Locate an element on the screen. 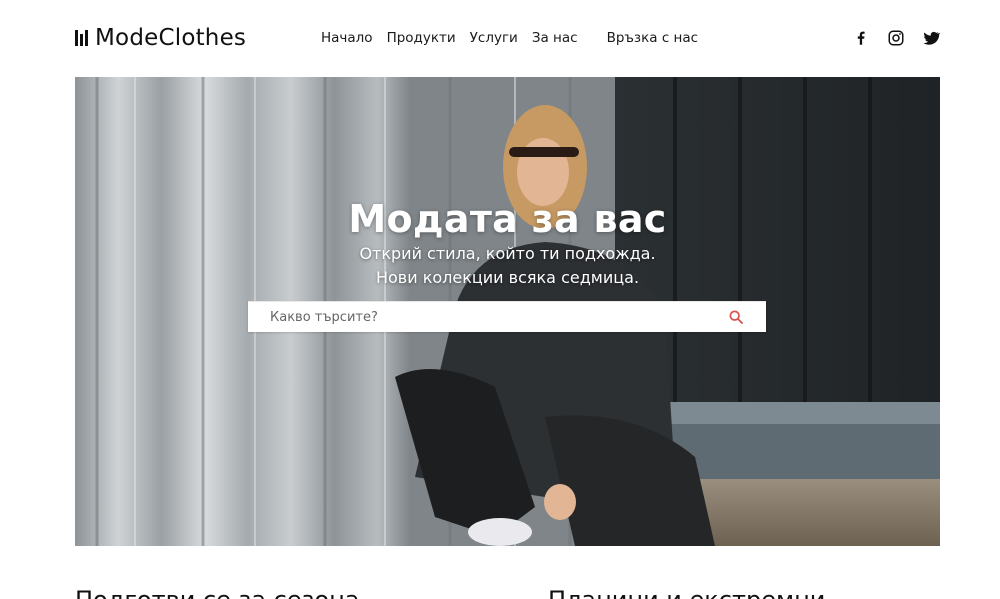 The height and width of the screenshot is (599, 1000). search-input is located at coordinates (468, 317).